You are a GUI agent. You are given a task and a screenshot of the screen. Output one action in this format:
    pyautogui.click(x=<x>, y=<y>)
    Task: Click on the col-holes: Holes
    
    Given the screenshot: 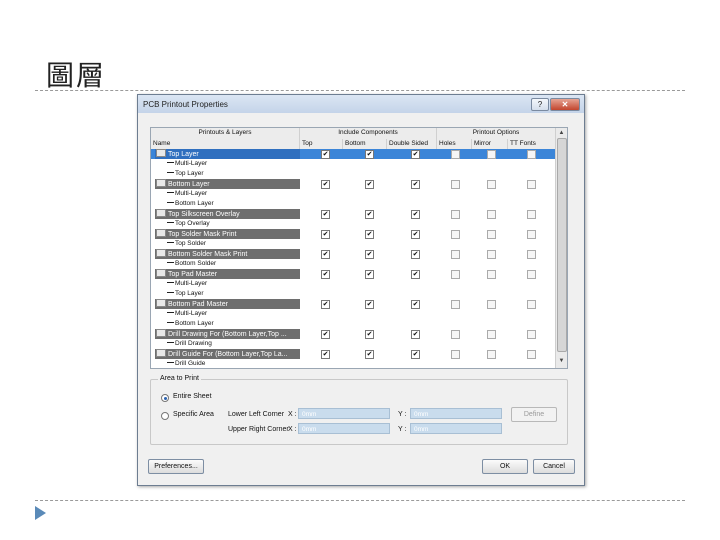 What is the action you would take?
    pyautogui.click(x=454, y=144)
    